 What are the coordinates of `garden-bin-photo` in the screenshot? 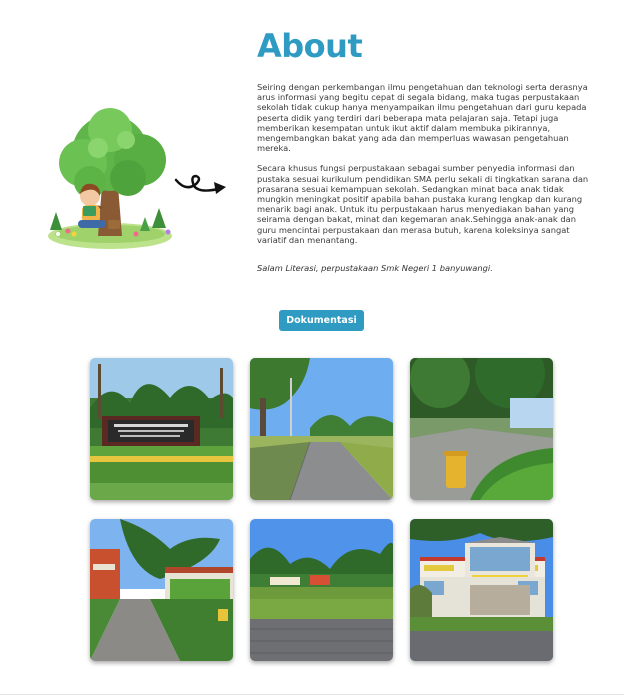 It's located at (481, 429).